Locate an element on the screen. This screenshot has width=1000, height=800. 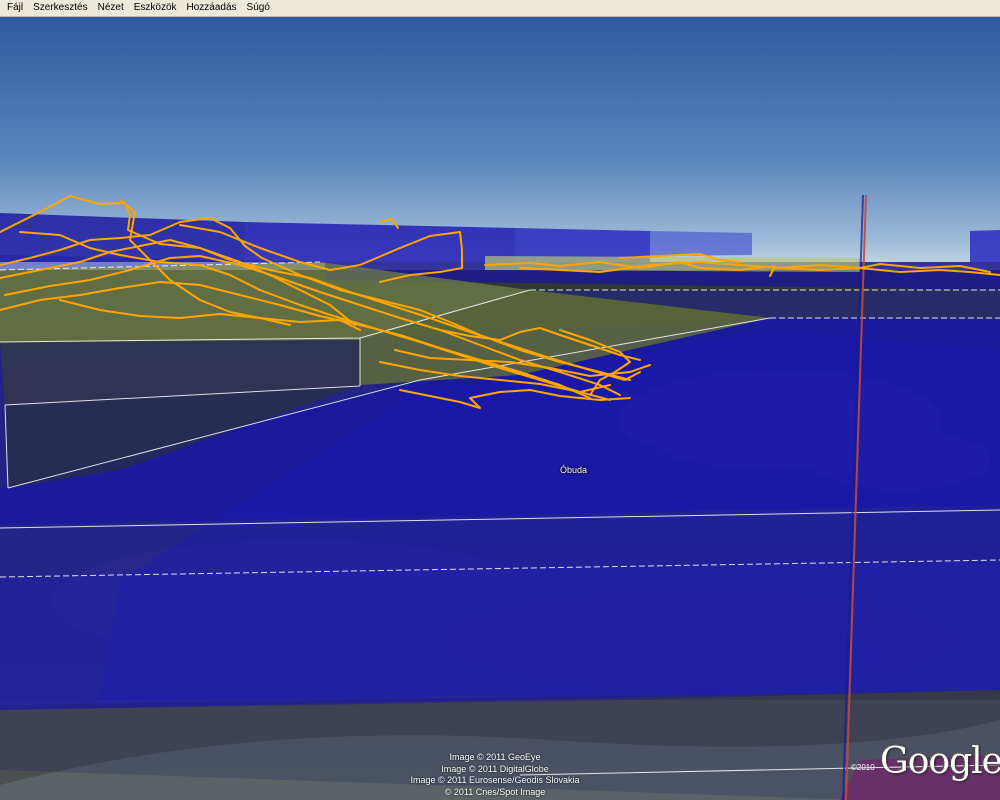
credit-line: Image © 2011 Eurosense/Geodis Slovakia is located at coordinates (495, 780).